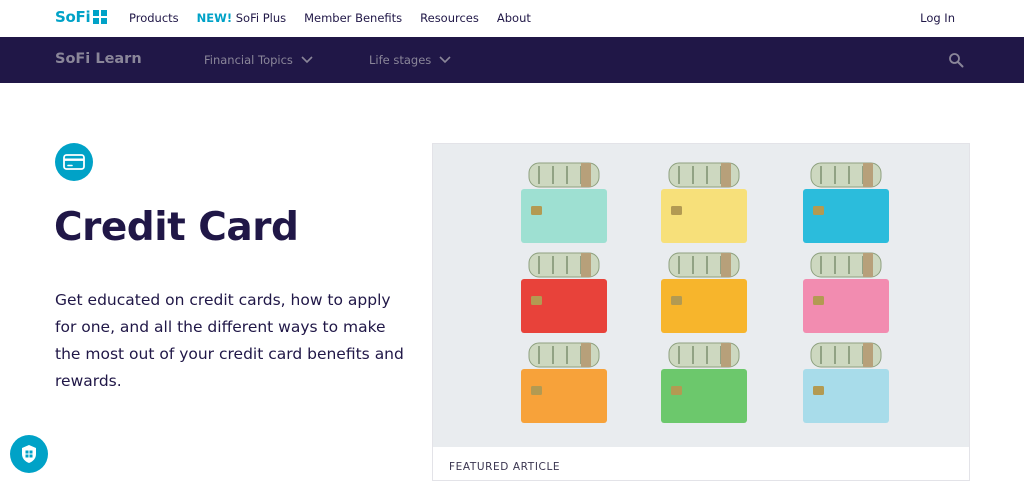  What do you see at coordinates (505, 467) in the screenshot?
I see `featured-article-label: FEATURED ARTICLE` at bounding box center [505, 467].